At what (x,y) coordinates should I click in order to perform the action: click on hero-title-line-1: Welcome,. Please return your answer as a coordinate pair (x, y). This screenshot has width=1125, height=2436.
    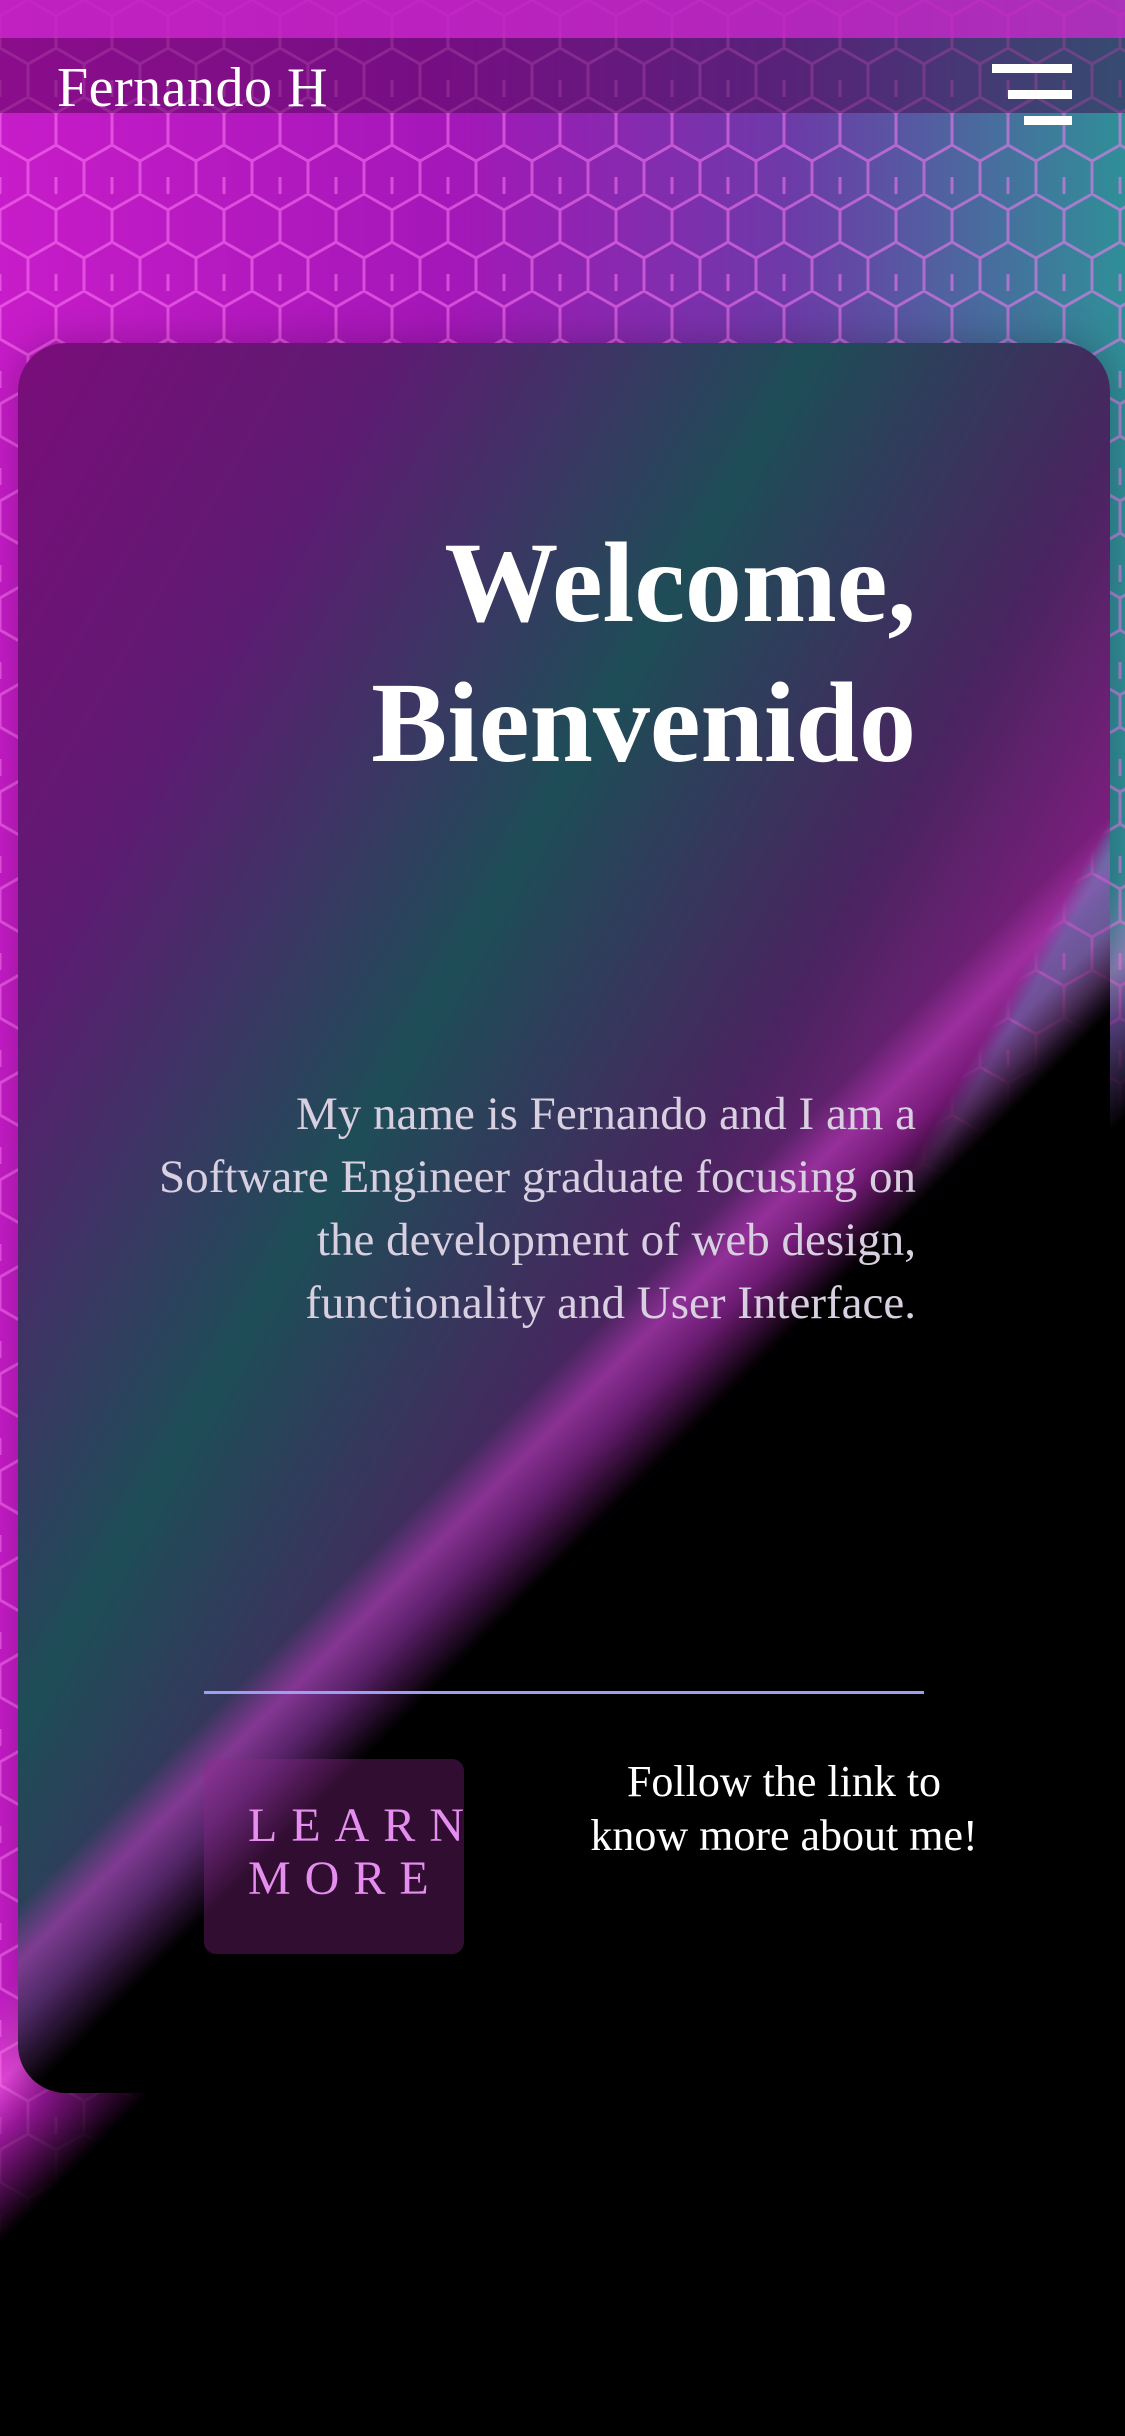
    Looking at the image, I should click on (680, 582).